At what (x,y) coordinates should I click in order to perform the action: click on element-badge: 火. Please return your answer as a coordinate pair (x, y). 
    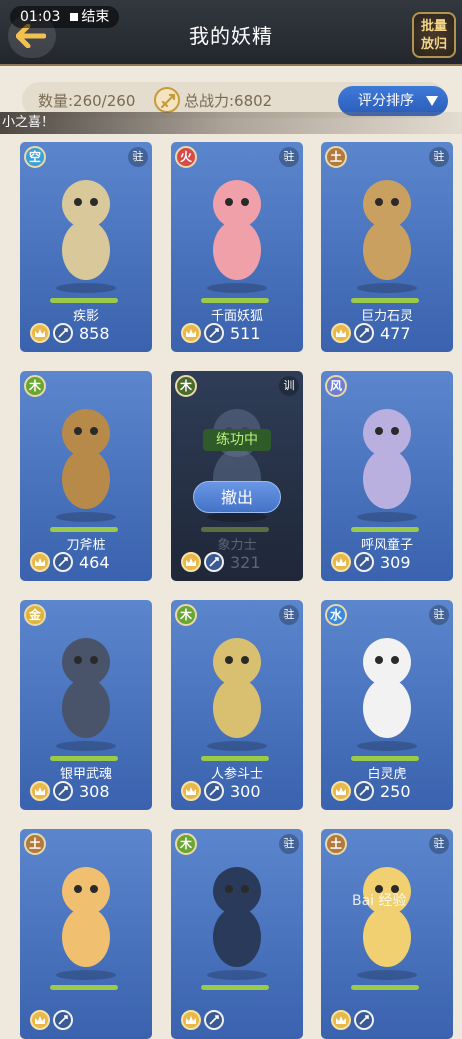
    Looking at the image, I should click on (186, 157).